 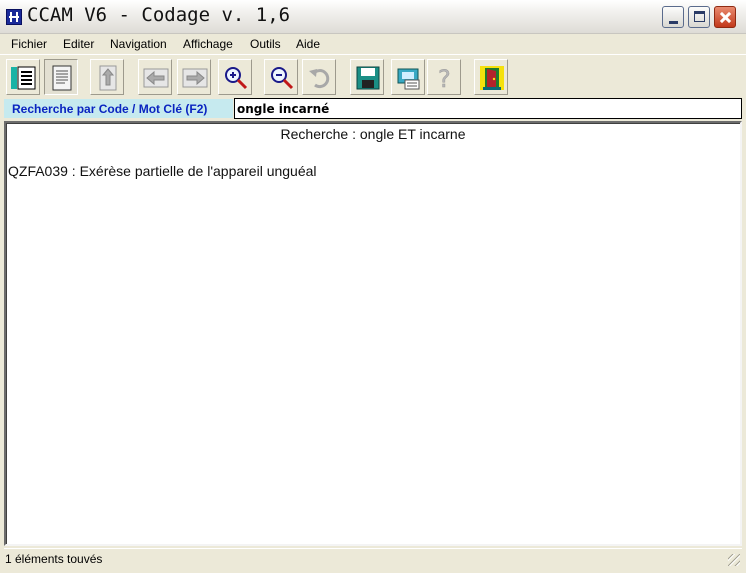 I want to click on undo-button, so click(x=319, y=77).